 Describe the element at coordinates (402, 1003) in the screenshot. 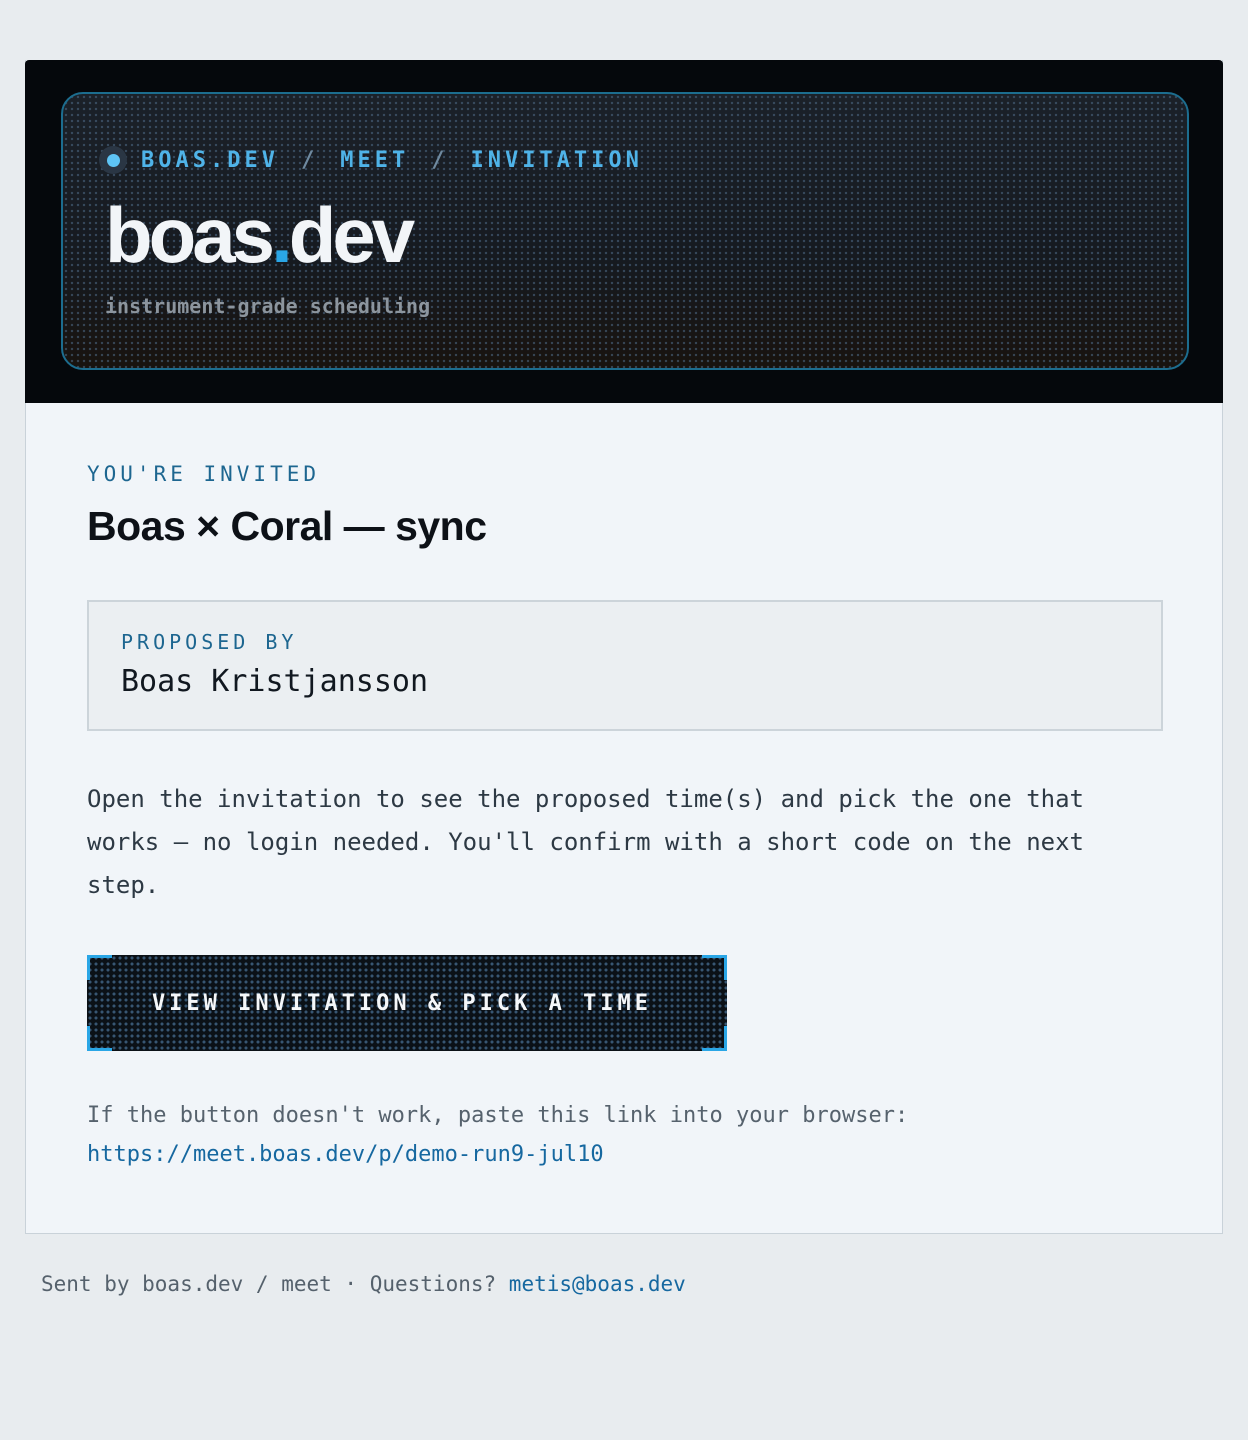

I see `view-invitation-label: VIEW INVITATION & PICK A TIME` at that location.